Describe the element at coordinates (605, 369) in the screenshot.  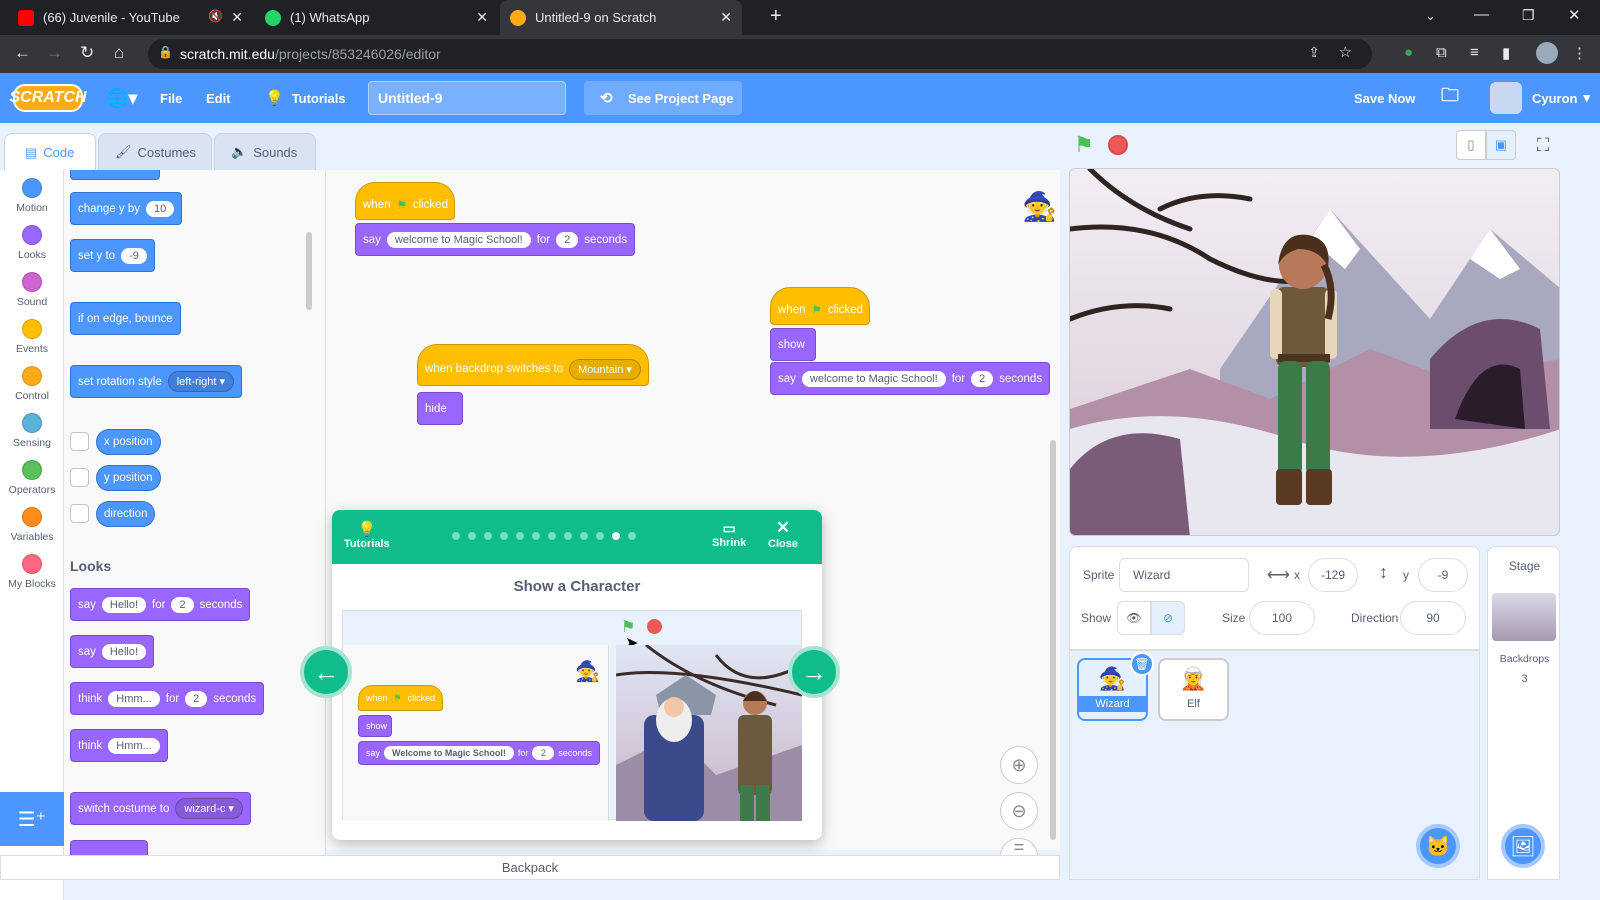
I see `backdrop-dropdown: Mountain ▾` at that location.